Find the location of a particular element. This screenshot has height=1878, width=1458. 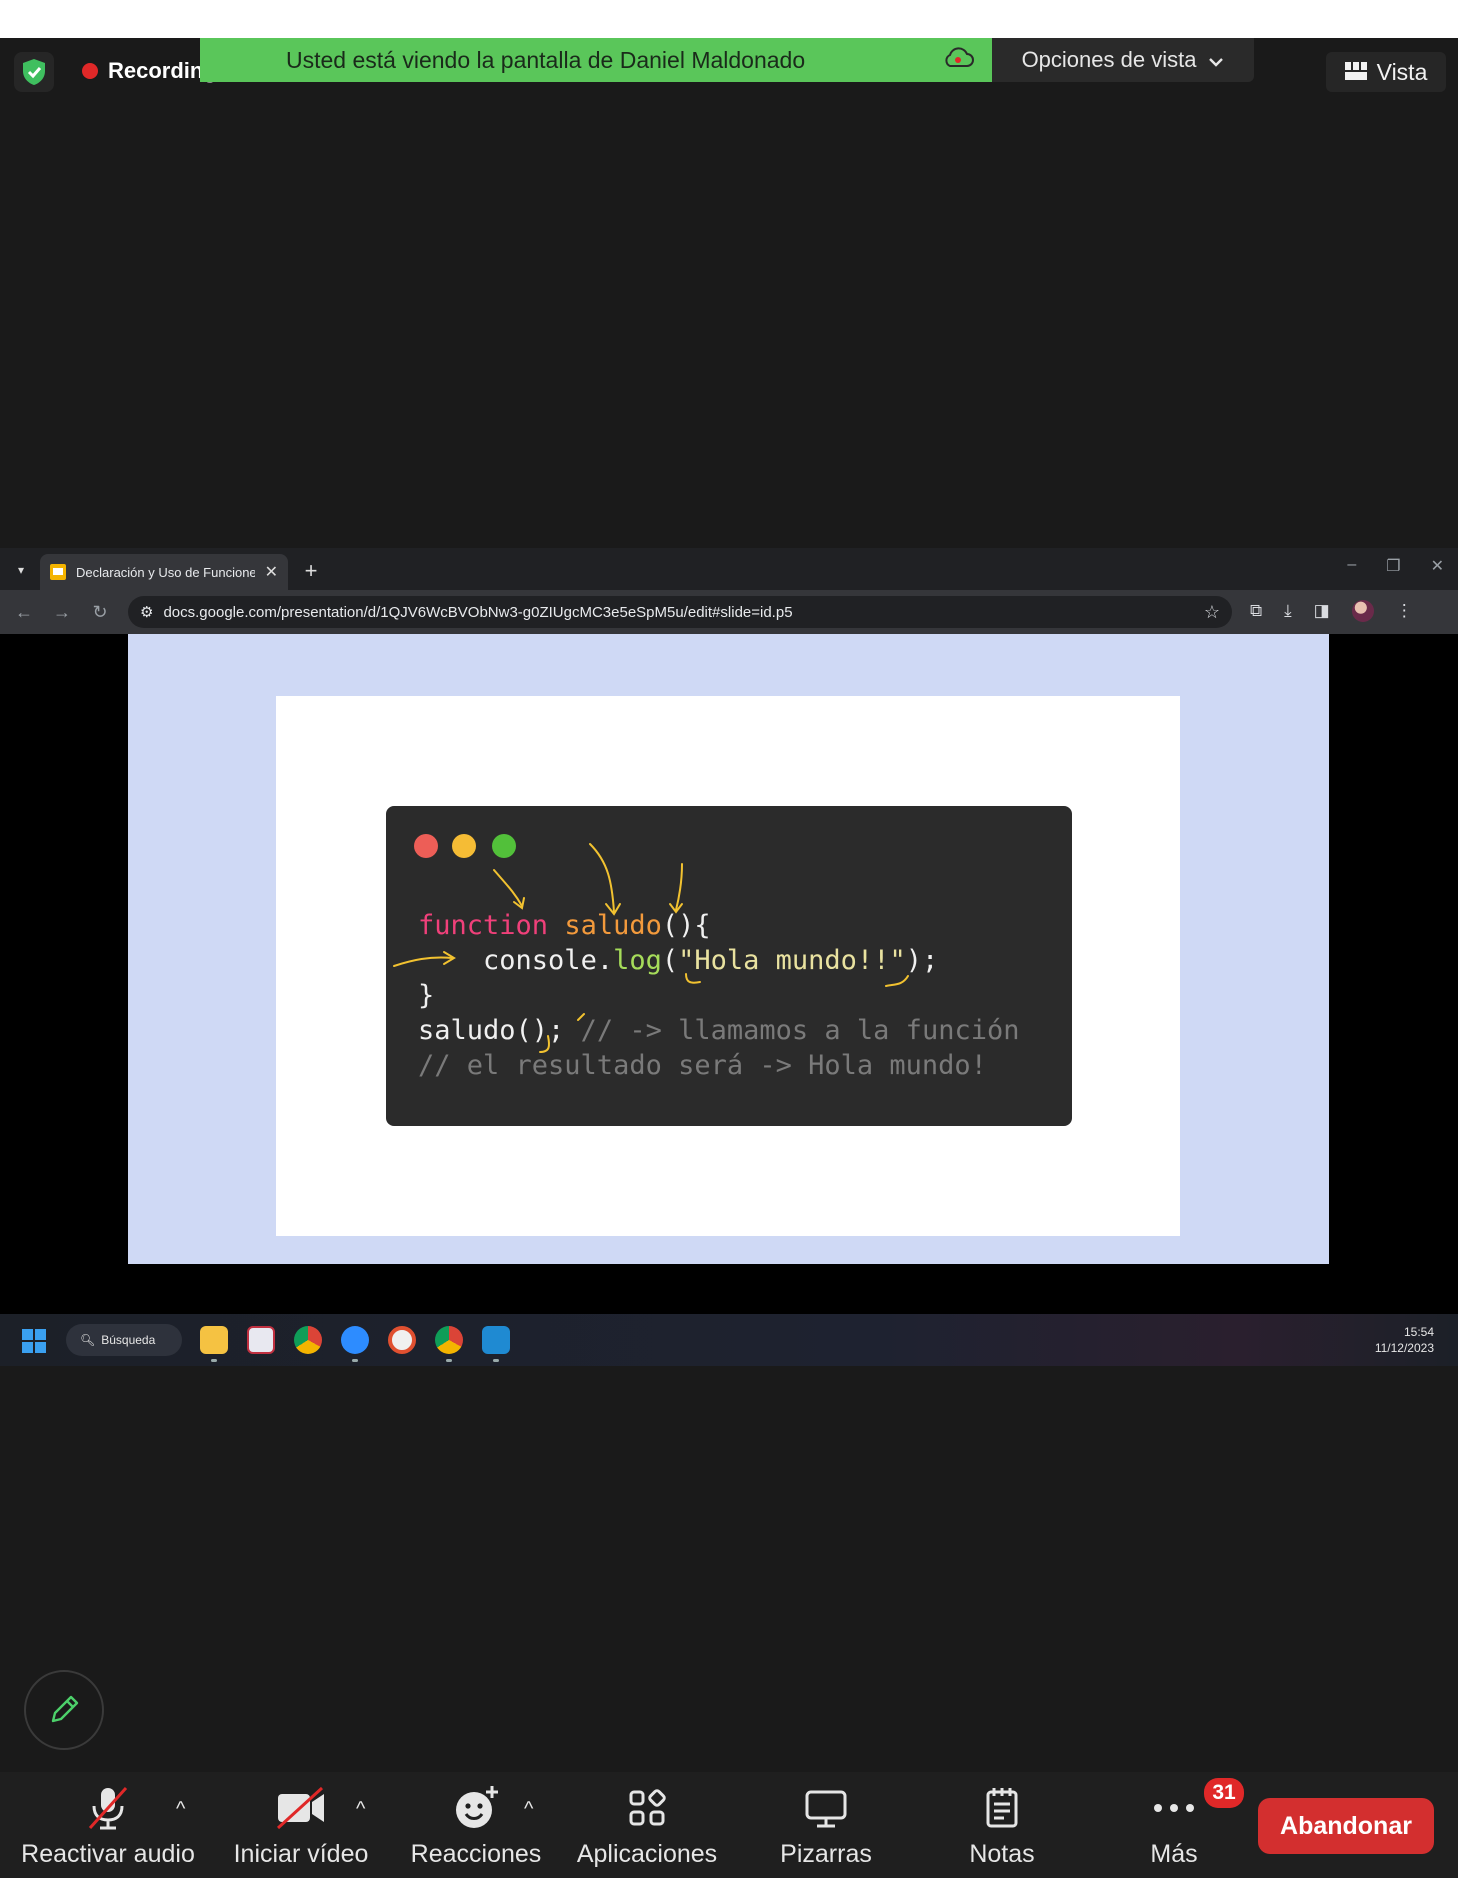

notes-button: Notas is located at coordinates (1002, 1829).